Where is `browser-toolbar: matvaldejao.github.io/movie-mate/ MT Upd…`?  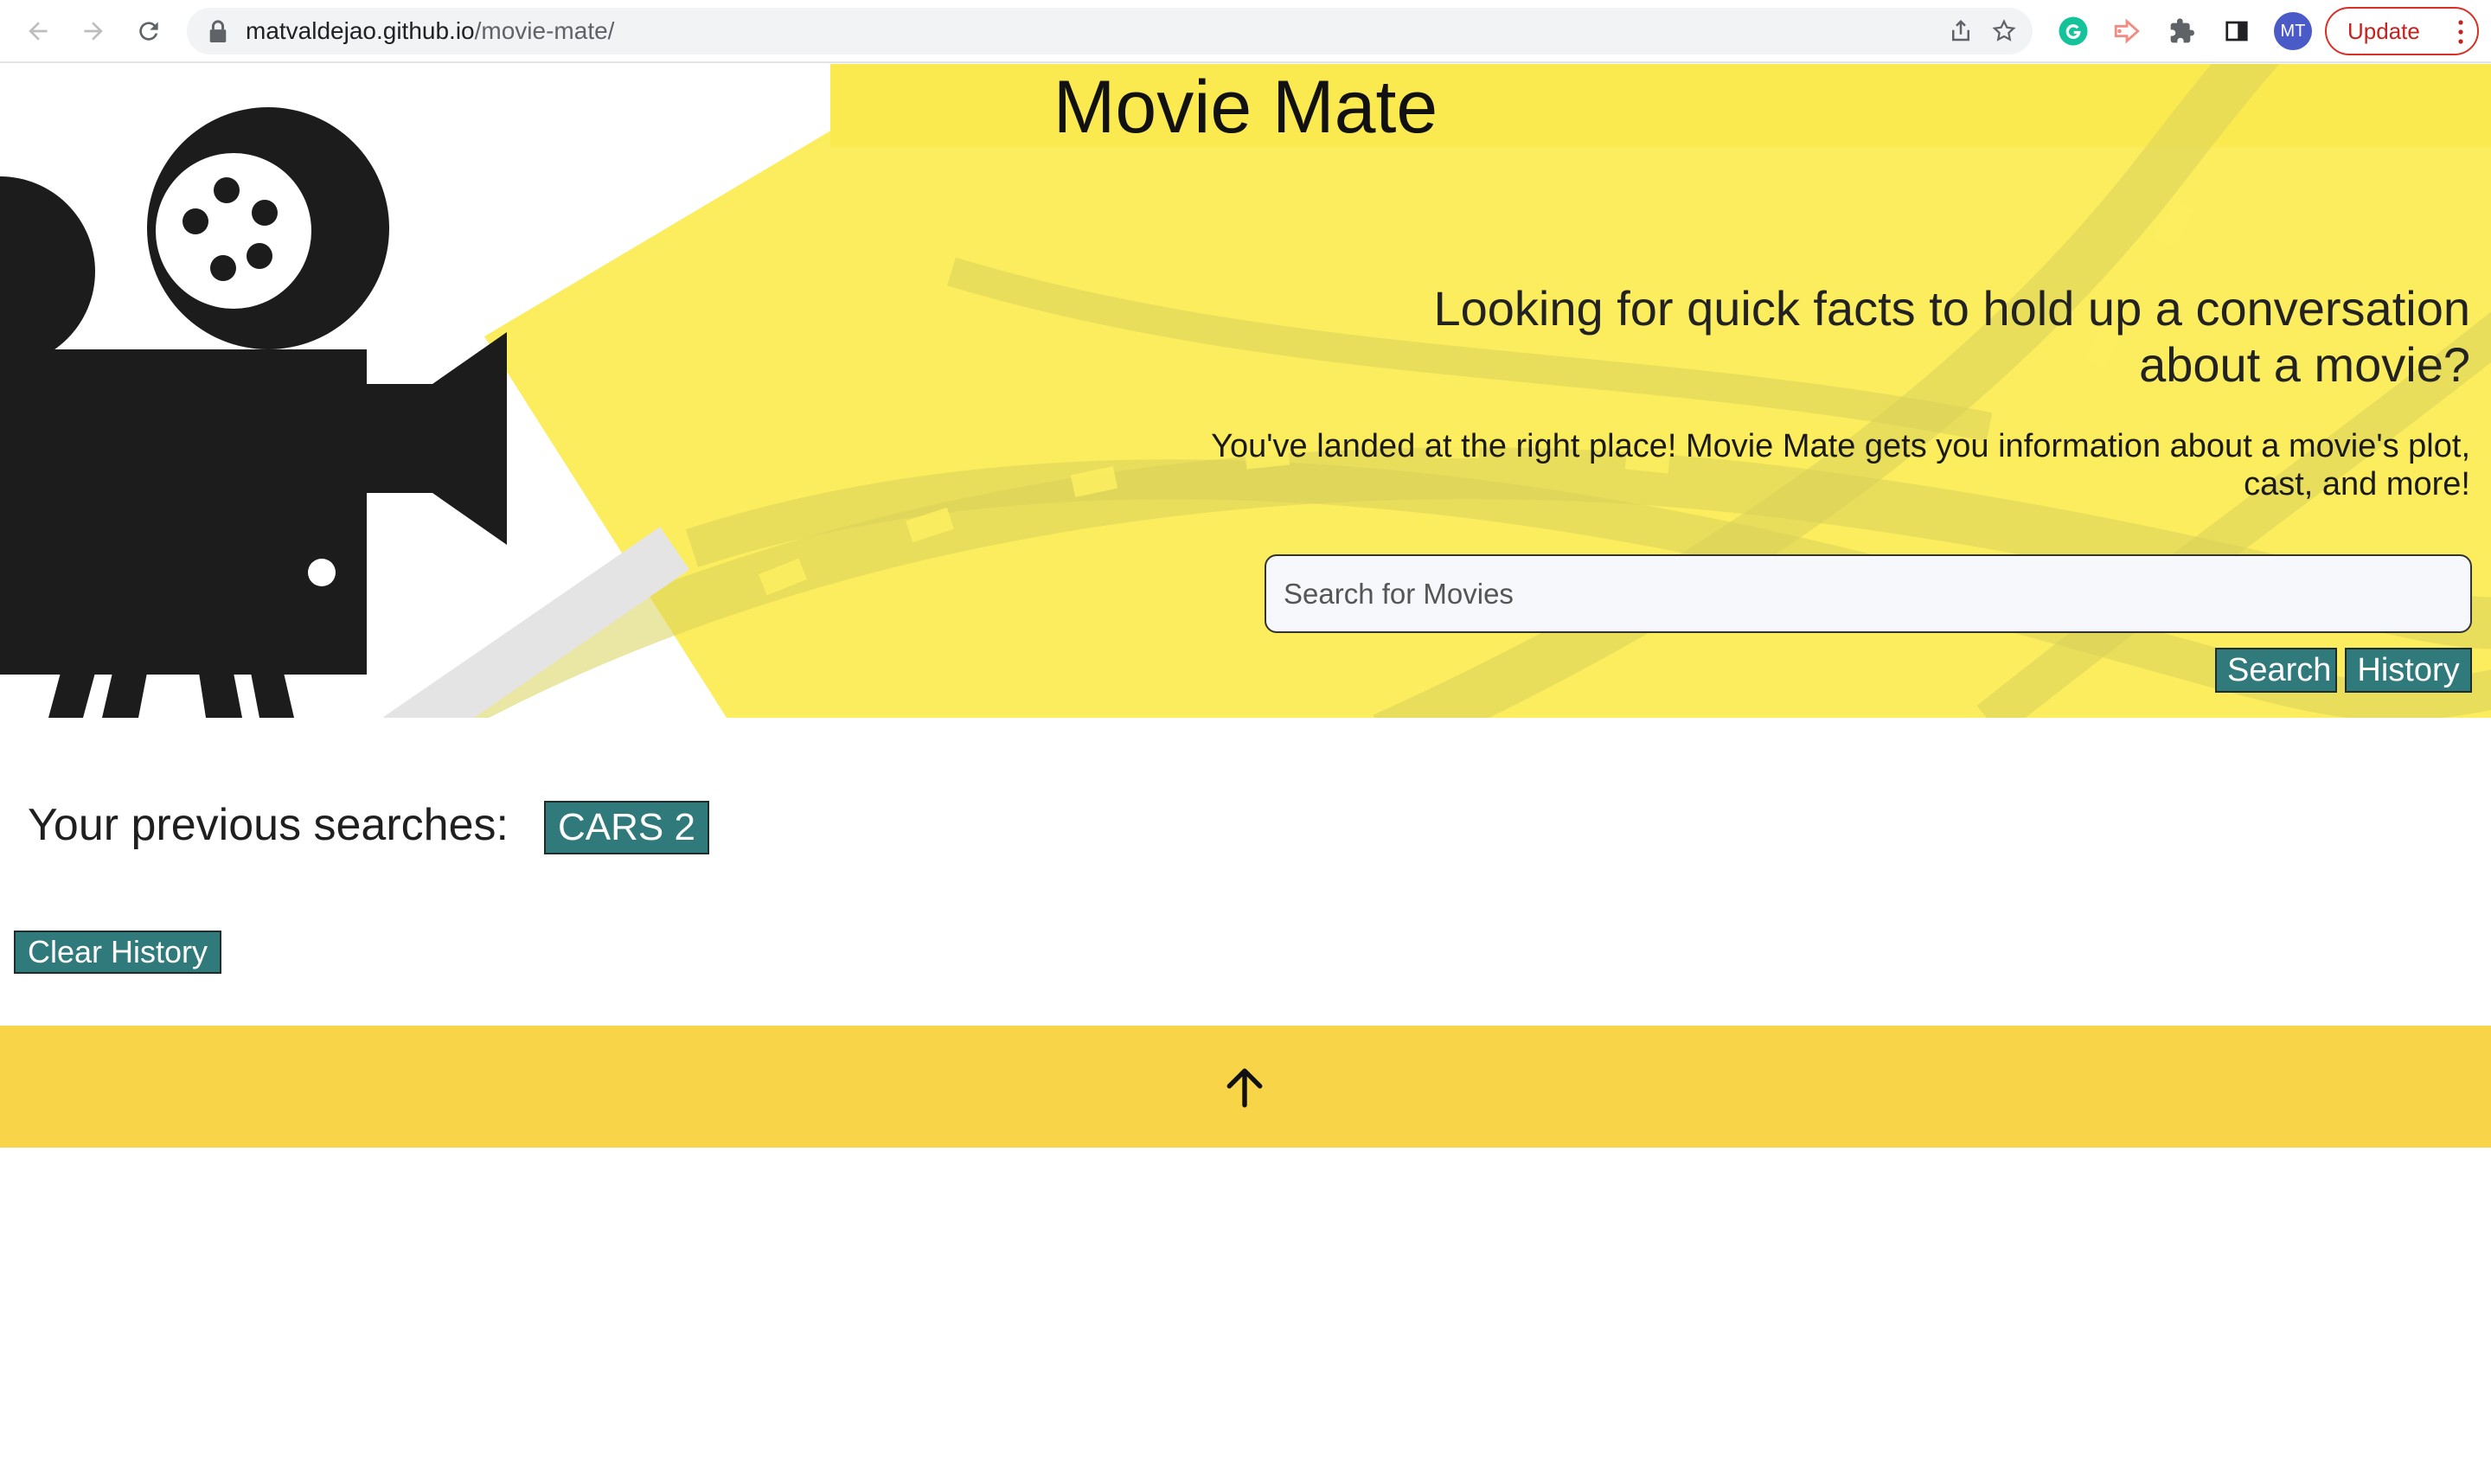 browser-toolbar: matvaldejao.github.io/movie-mate/ MT Upd… is located at coordinates (1246, 32).